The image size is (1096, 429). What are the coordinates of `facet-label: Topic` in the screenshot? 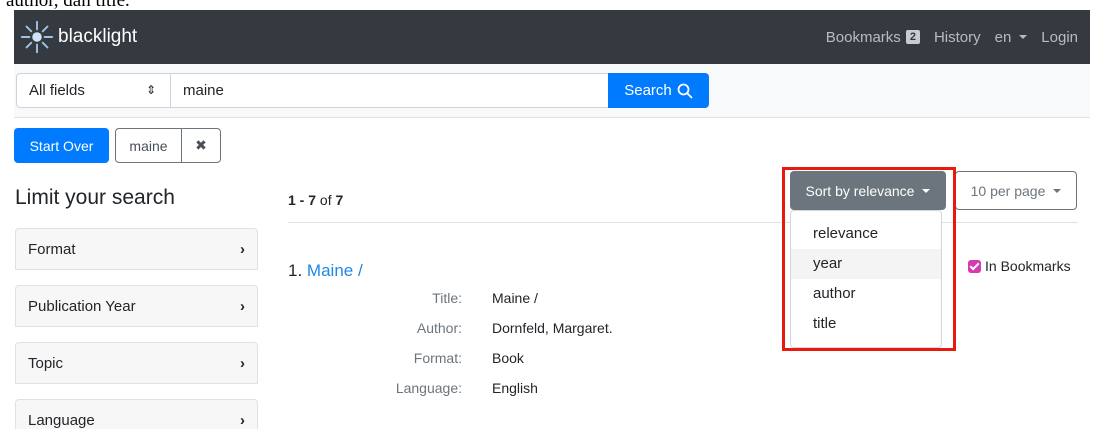 It's located at (46, 363).